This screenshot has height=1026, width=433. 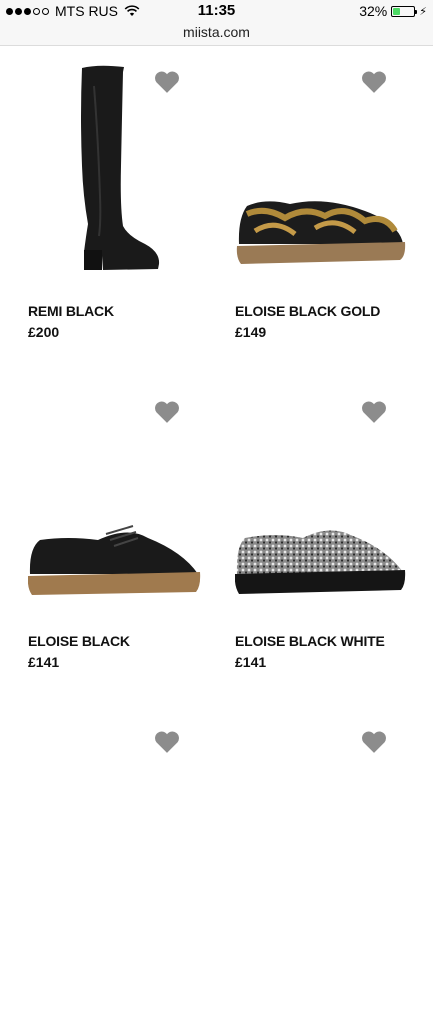 I want to click on product-name: REMI BLACK, so click(x=71, y=311).